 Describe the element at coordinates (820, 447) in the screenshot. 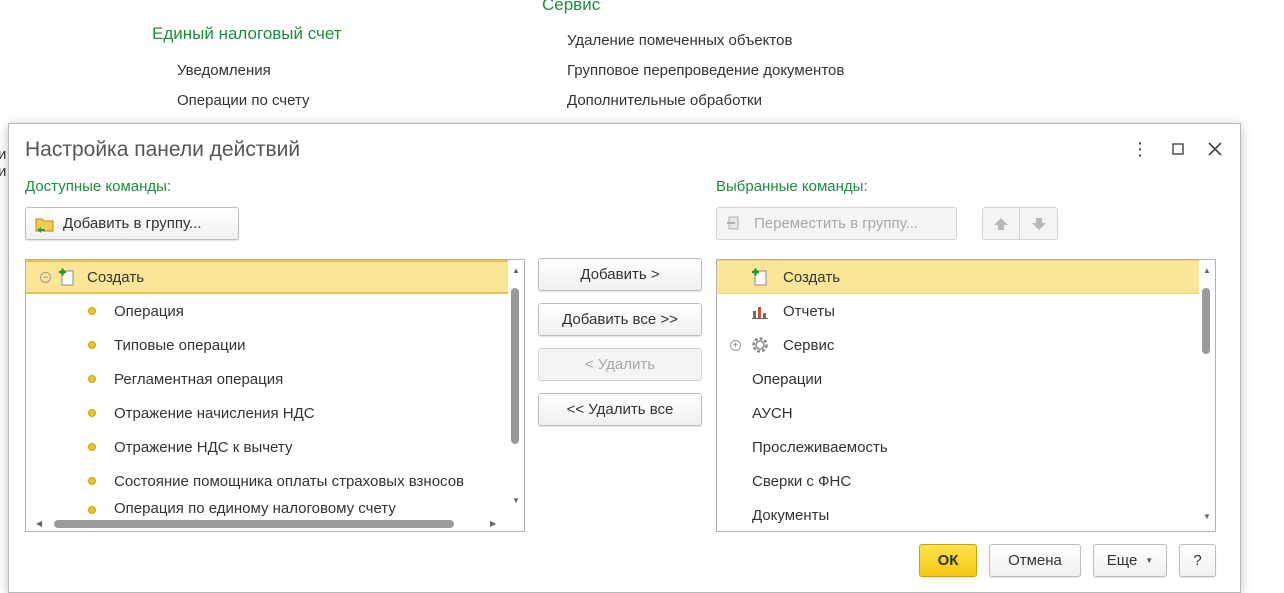

I see `list-item-label: Прослеживаемость` at that location.